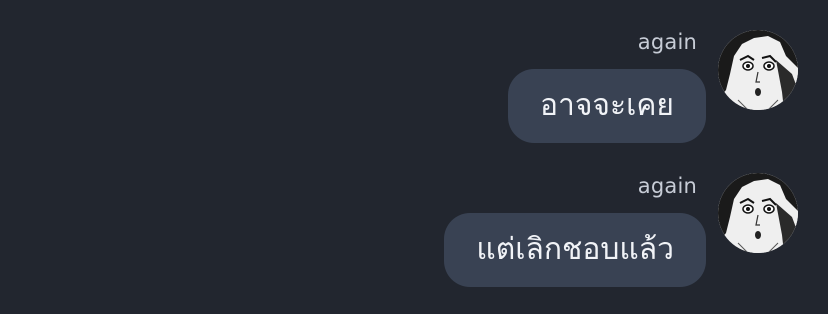  I want to click on message-bubble: แต่เลิกชอบแล้ว, so click(575, 250).